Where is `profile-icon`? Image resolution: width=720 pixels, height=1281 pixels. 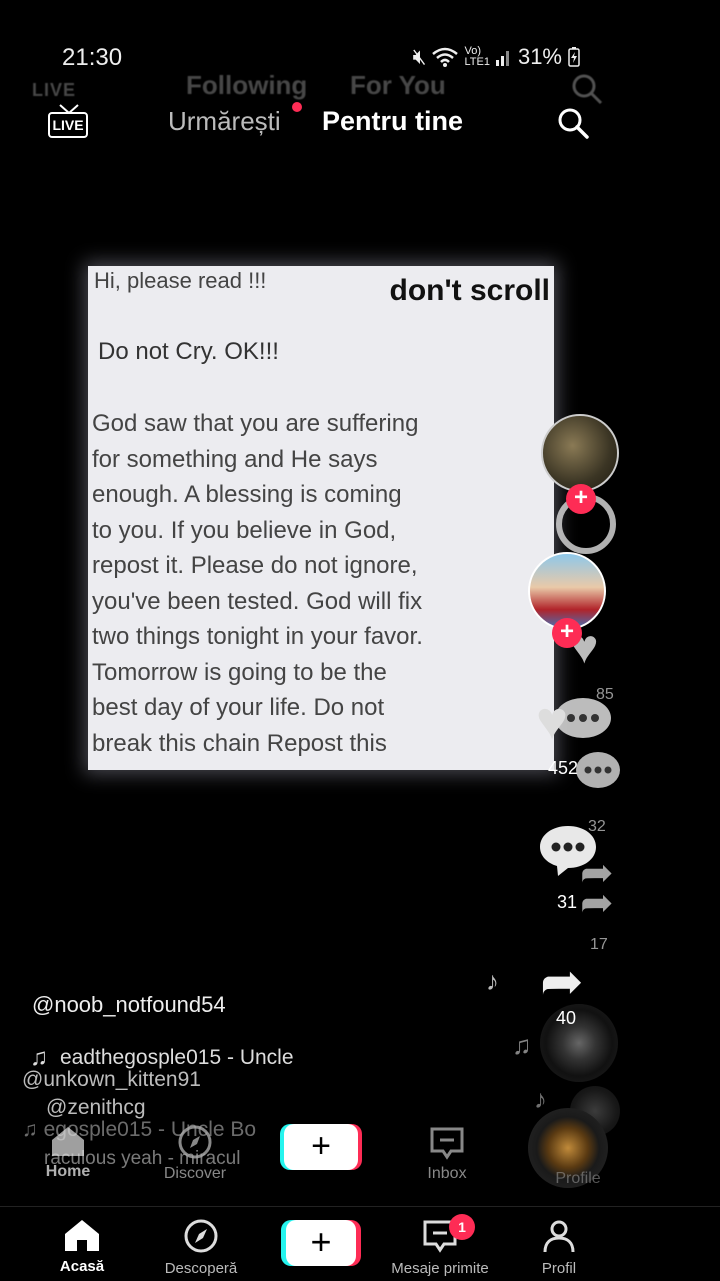
profile-icon is located at coordinates (559, 1236).